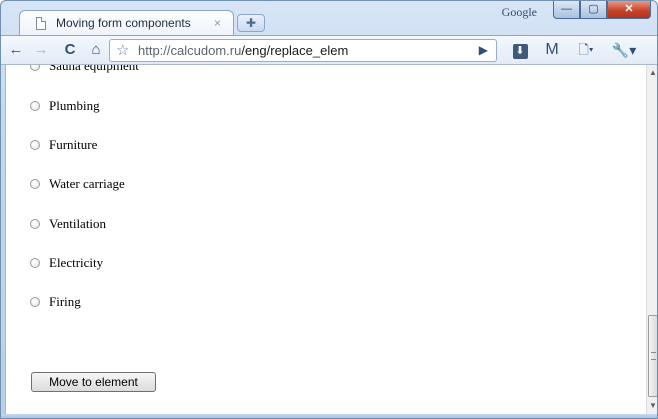 This screenshot has width=658, height=419. Describe the element at coordinates (652, 73) in the screenshot. I see `scroll-up-icon: ▲` at that location.